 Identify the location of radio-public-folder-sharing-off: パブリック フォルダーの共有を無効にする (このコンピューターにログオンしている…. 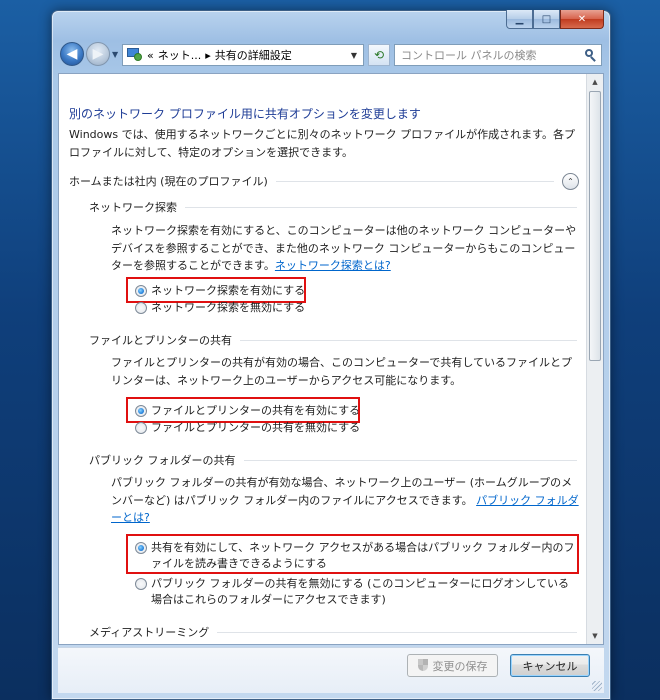
(357, 592).